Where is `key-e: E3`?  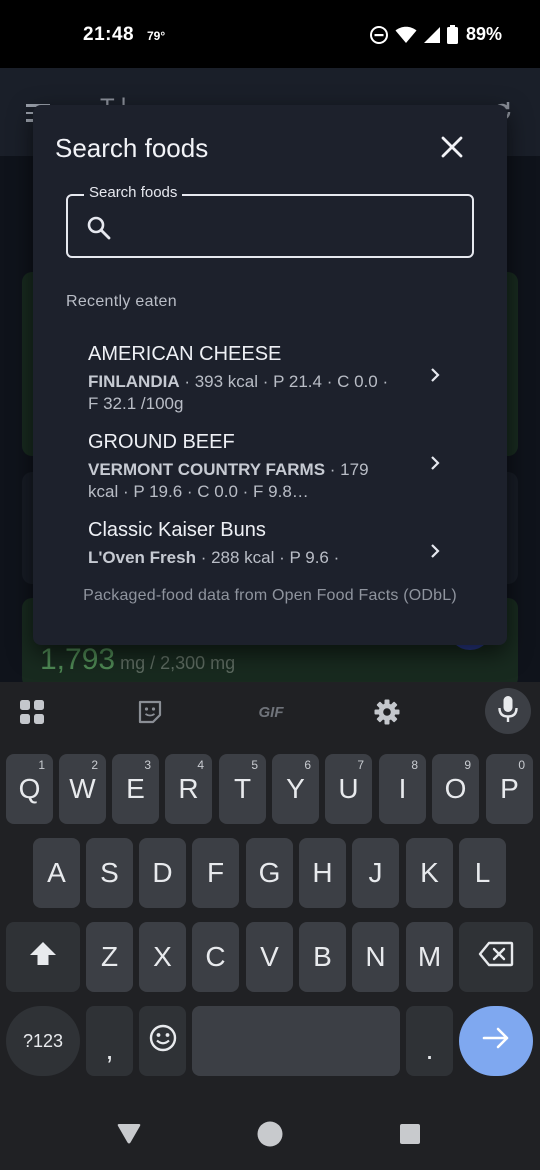
key-e: E3 is located at coordinates (135, 789).